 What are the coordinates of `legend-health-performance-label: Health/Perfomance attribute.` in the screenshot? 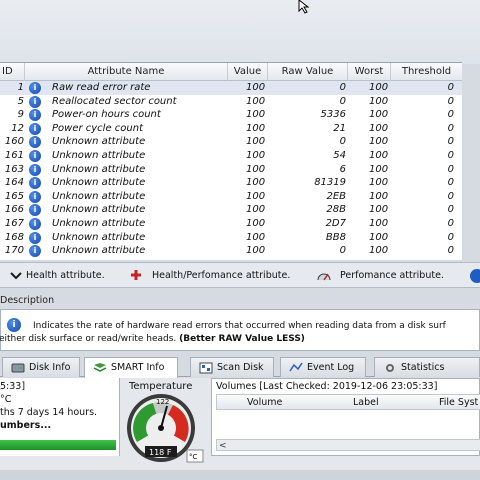 It's located at (221, 275).